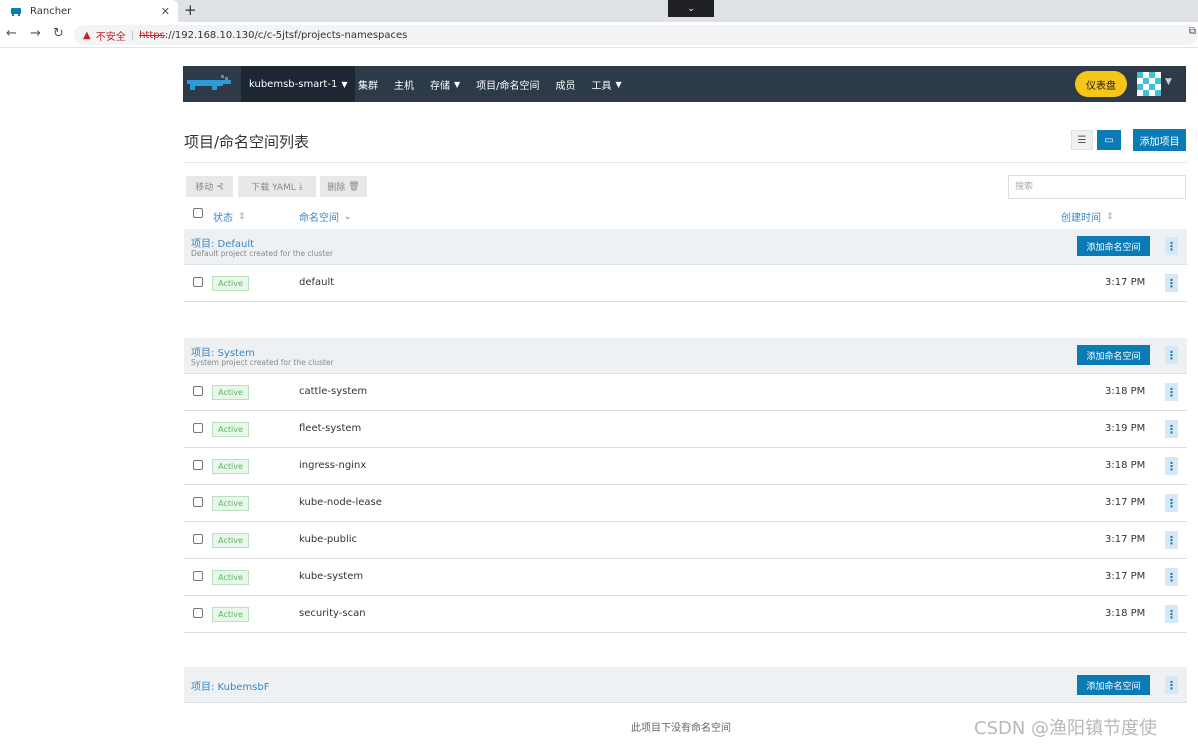 The height and width of the screenshot is (749, 1198). I want to click on created-time: 3:19 PM, so click(1125, 428).